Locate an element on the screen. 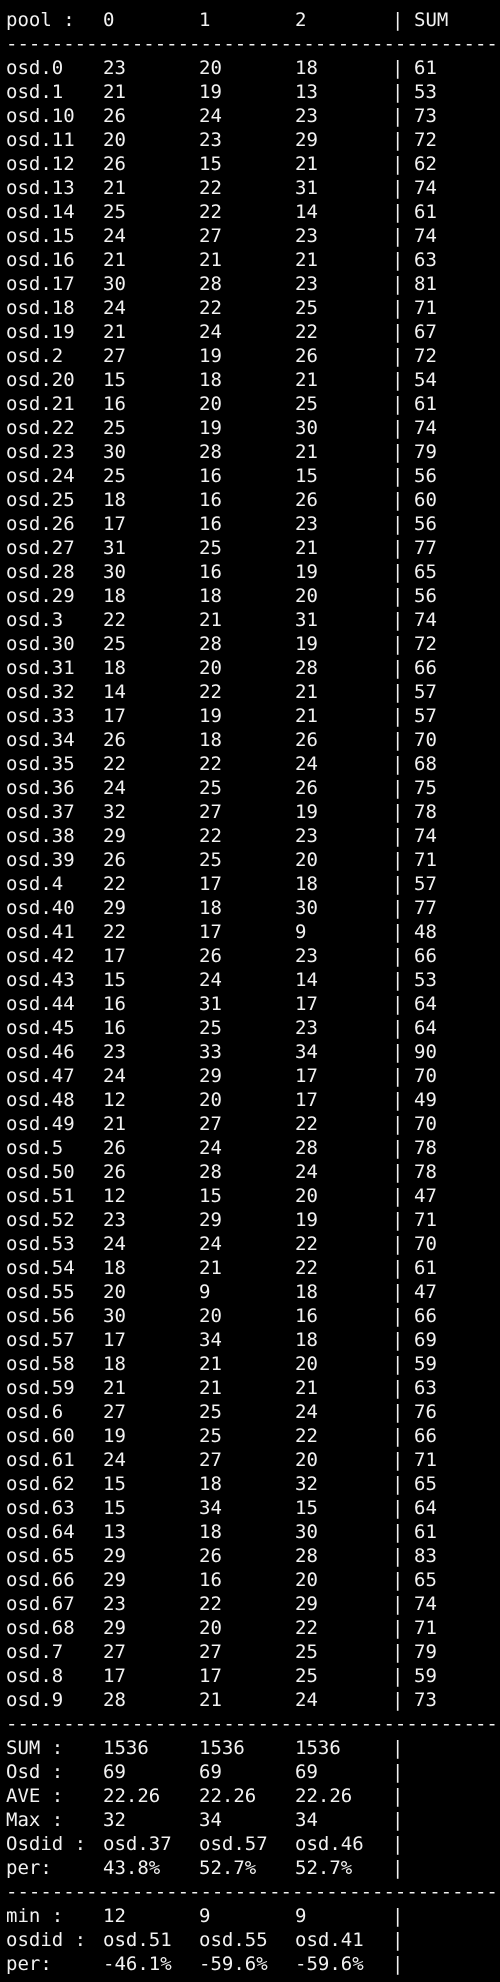 The image size is (500, 1982). row-label: osd.28 is located at coordinates (40, 572).